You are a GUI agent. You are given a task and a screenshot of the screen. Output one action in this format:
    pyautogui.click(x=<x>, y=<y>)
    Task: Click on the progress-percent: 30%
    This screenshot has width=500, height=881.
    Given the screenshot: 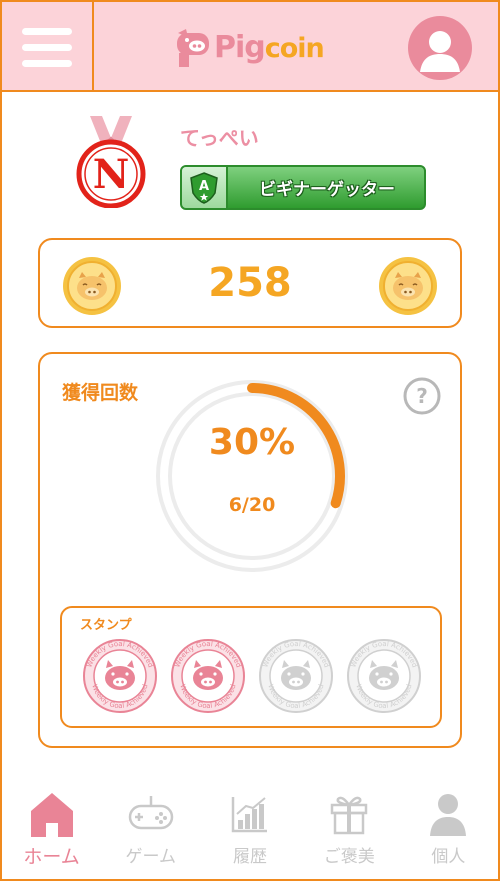 What is the action you would take?
    pyautogui.click(x=252, y=442)
    